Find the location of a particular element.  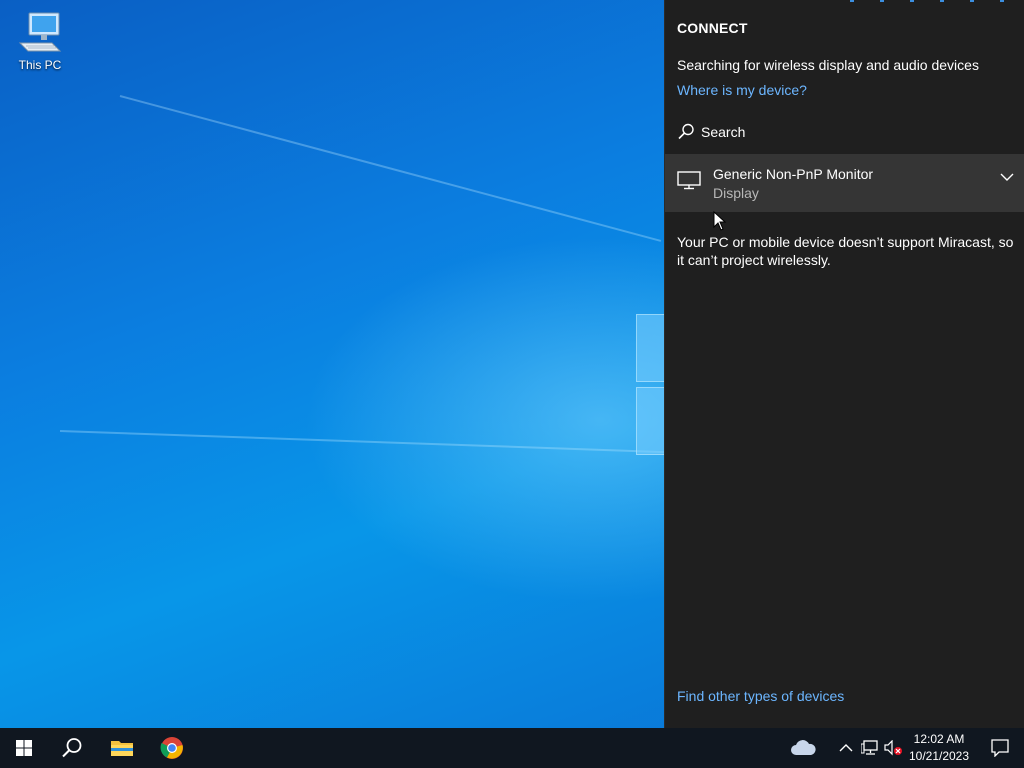

clock-date: 10/21/2023 is located at coordinates (939, 756).